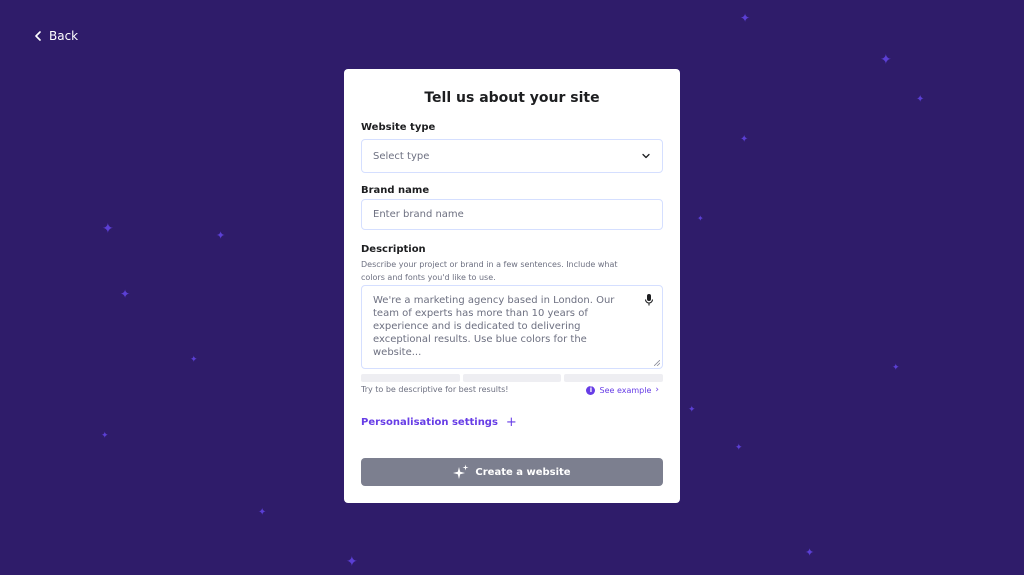 This screenshot has height=575, width=1024. Describe the element at coordinates (418, 214) in the screenshot. I see `brand-name-placeholder: Enter brand name` at that location.